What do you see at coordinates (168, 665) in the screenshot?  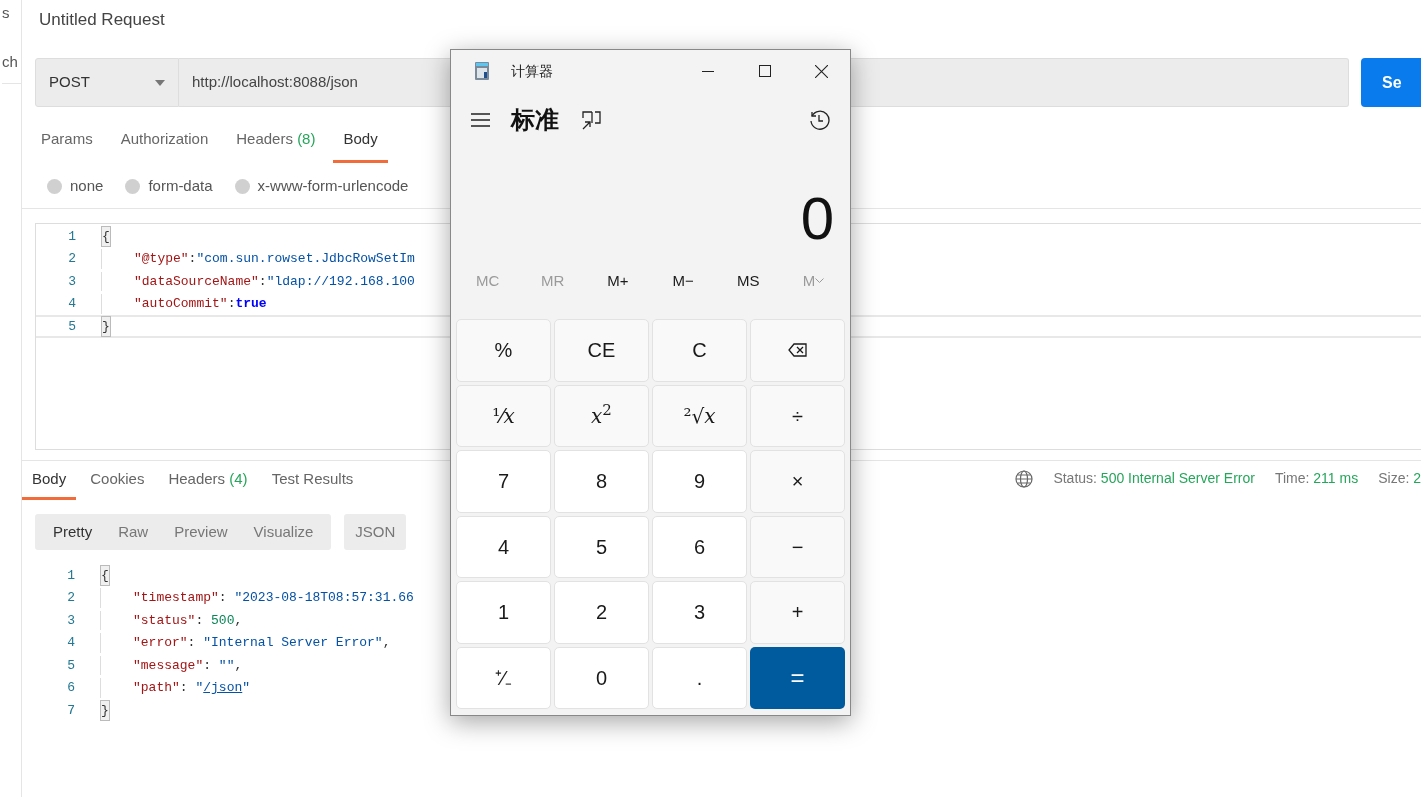 I see `code-token: "message"` at bounding box center [168, 665].